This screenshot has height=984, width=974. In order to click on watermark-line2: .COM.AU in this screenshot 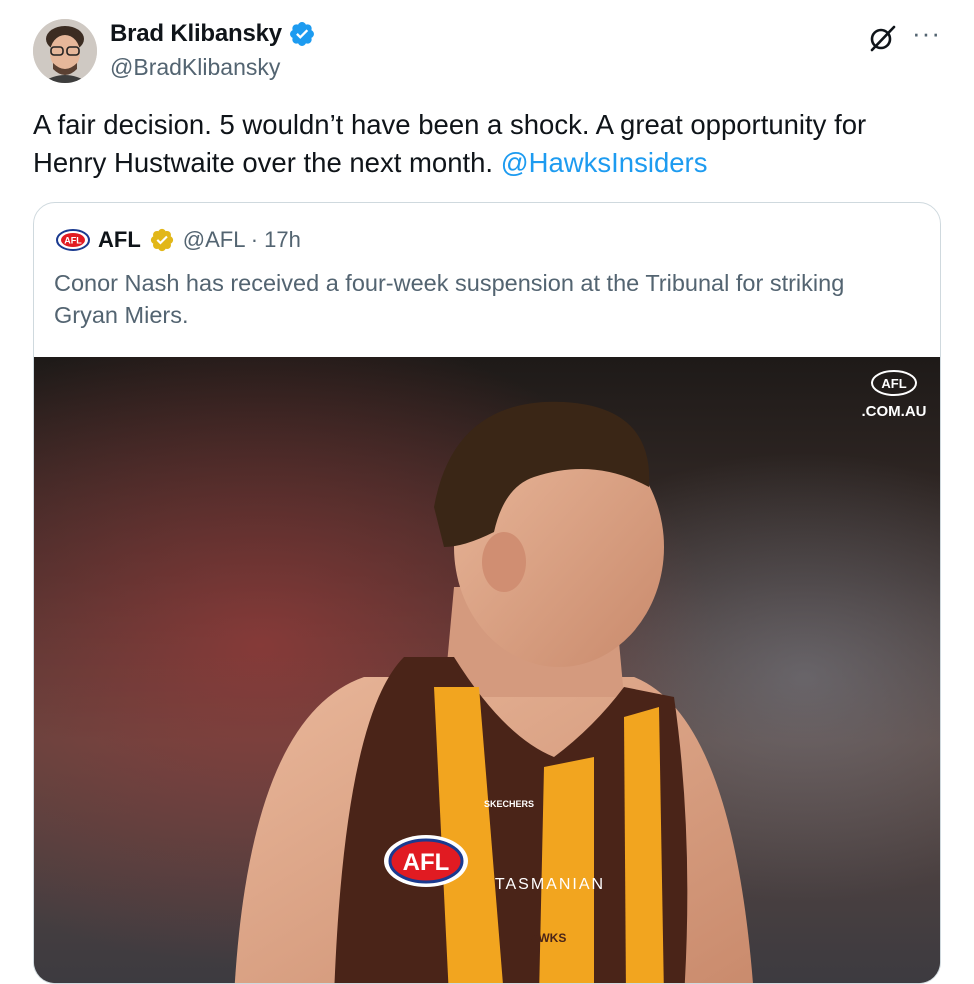, I will do `click(894, 411)`.